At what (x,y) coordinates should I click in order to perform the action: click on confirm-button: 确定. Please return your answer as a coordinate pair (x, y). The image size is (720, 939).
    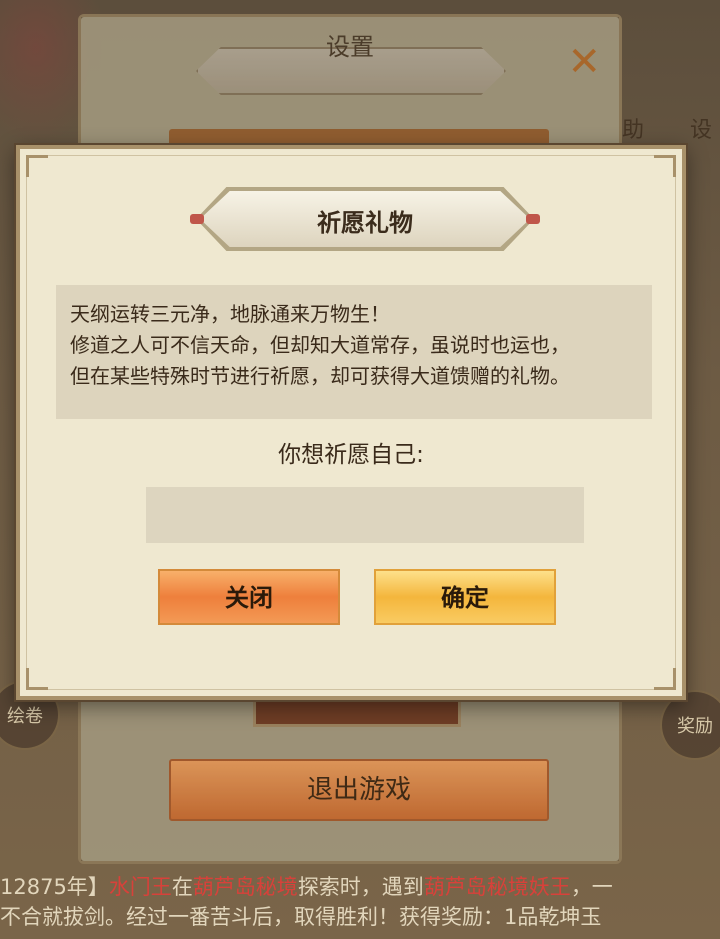
    Looking at the image, I should click on (465, 597).